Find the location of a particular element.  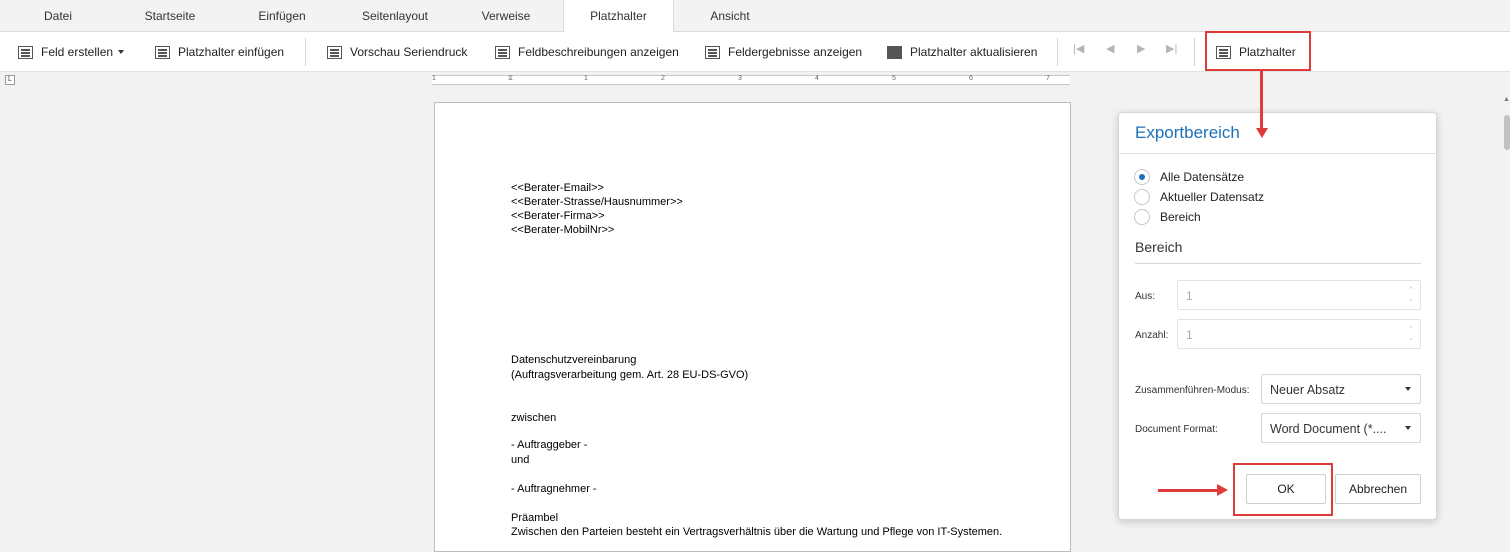

tab-startseite: Startseite is located at coordinates (170, 16).